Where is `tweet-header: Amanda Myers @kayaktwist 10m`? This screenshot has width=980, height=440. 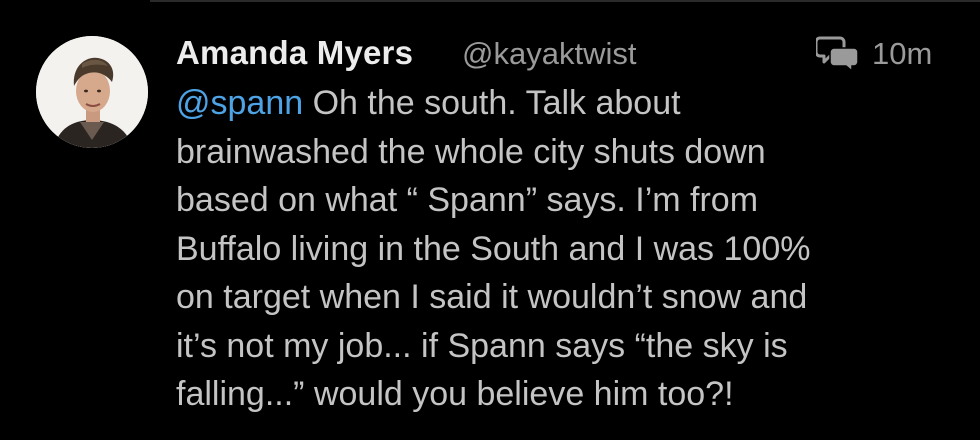 tweet-header: Amanda Myers @kayaktwist 10m is located at coordinates (566, 53).